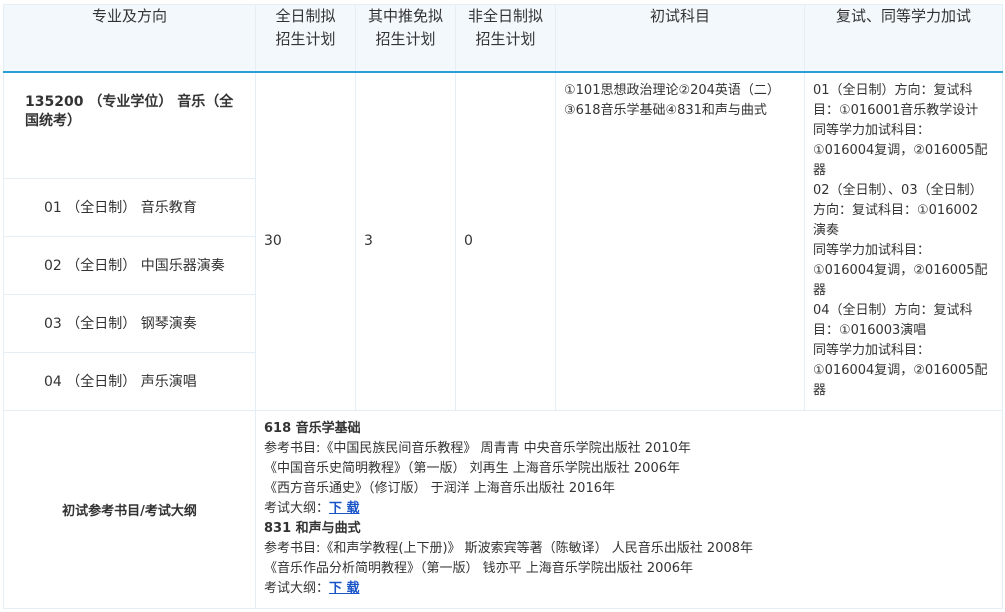 The image size is (1005, 612). Describe the element at coordinates (129, 509) in the screenshot. I see `reference-label: 初试参考书目/考试大纲` at that location.